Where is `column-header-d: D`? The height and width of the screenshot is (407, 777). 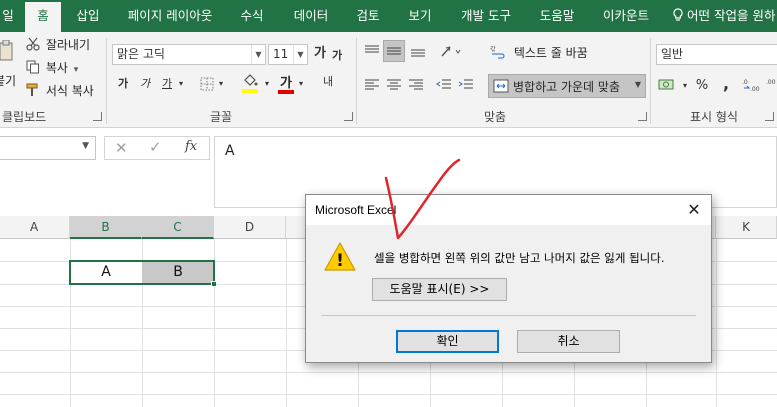
column-header-d: D is located at coordinates (250, 227).